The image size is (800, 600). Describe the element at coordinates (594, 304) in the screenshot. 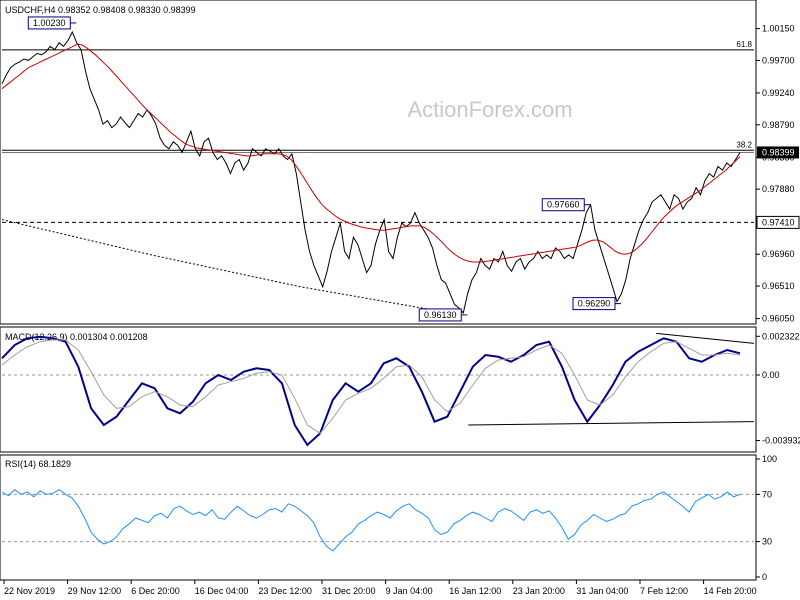

I see `annotation-label: 0.96290` at that location.